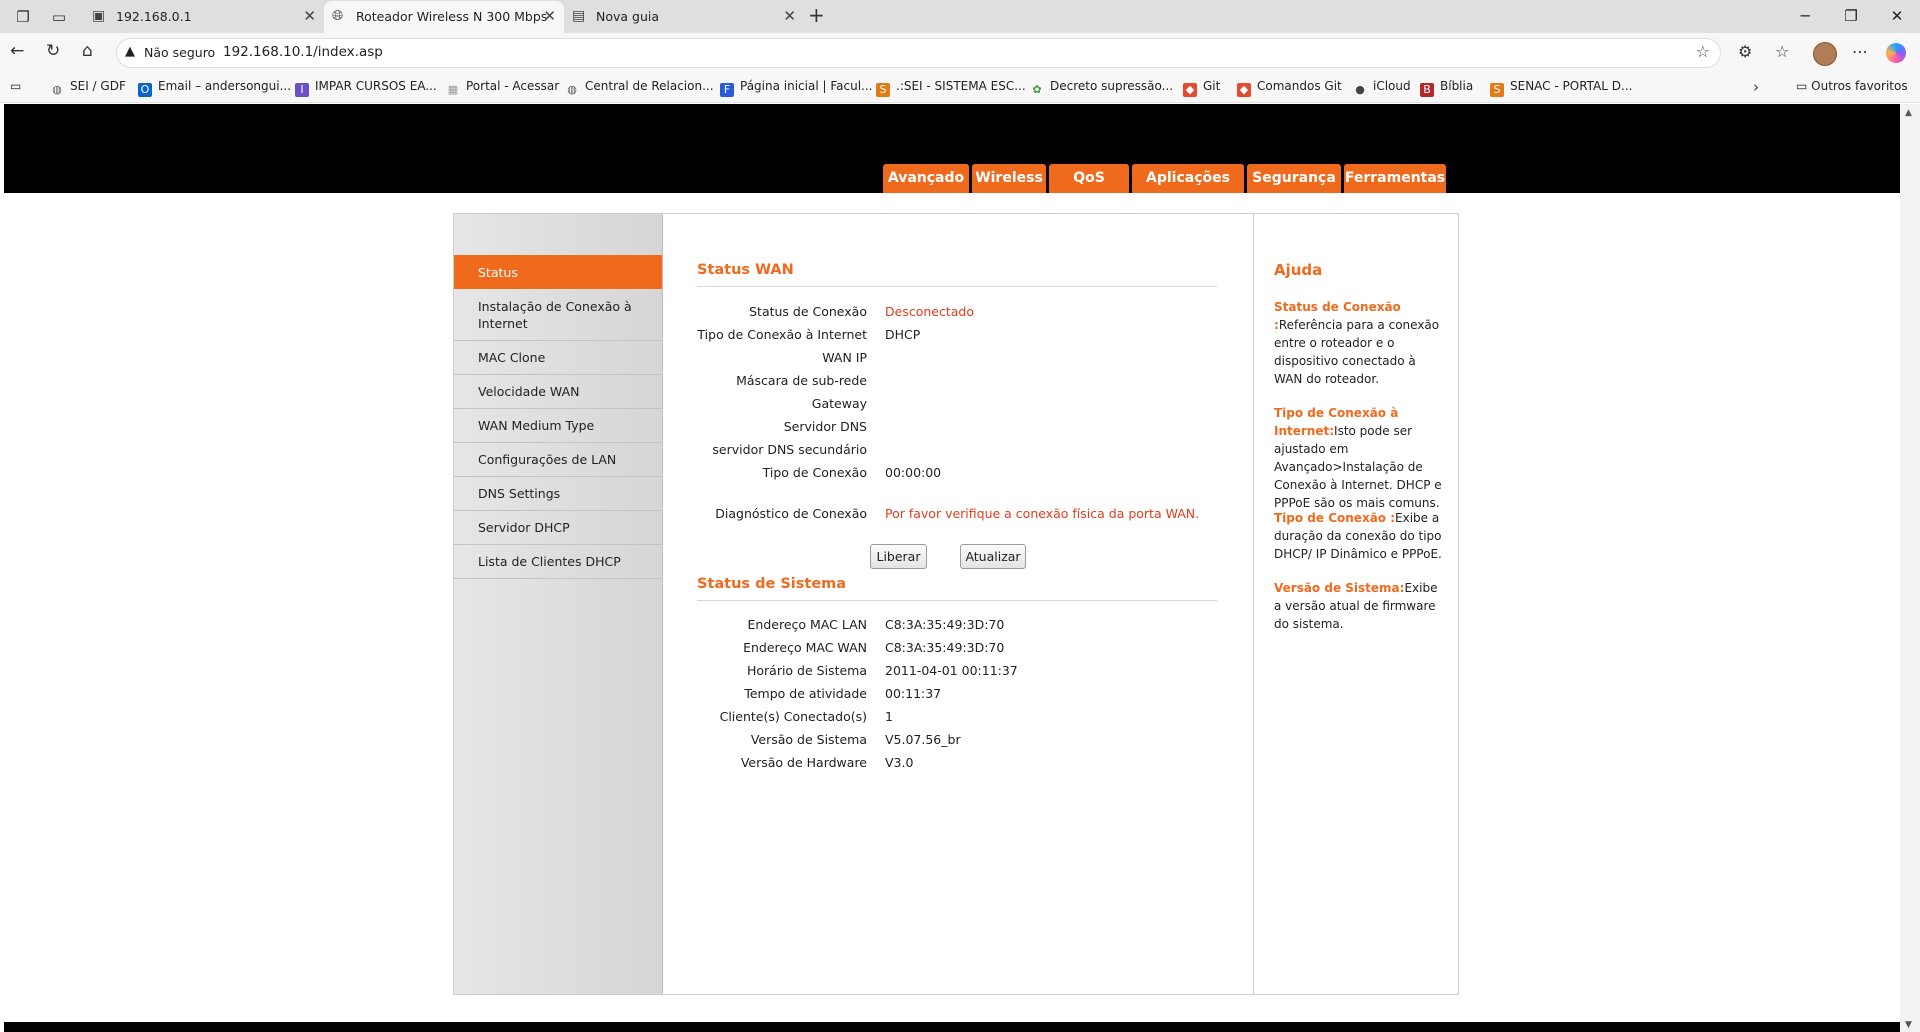 The image size is (1920, 1032). I want to click on tab-title: 192.168.0.1, so click(154, 16).